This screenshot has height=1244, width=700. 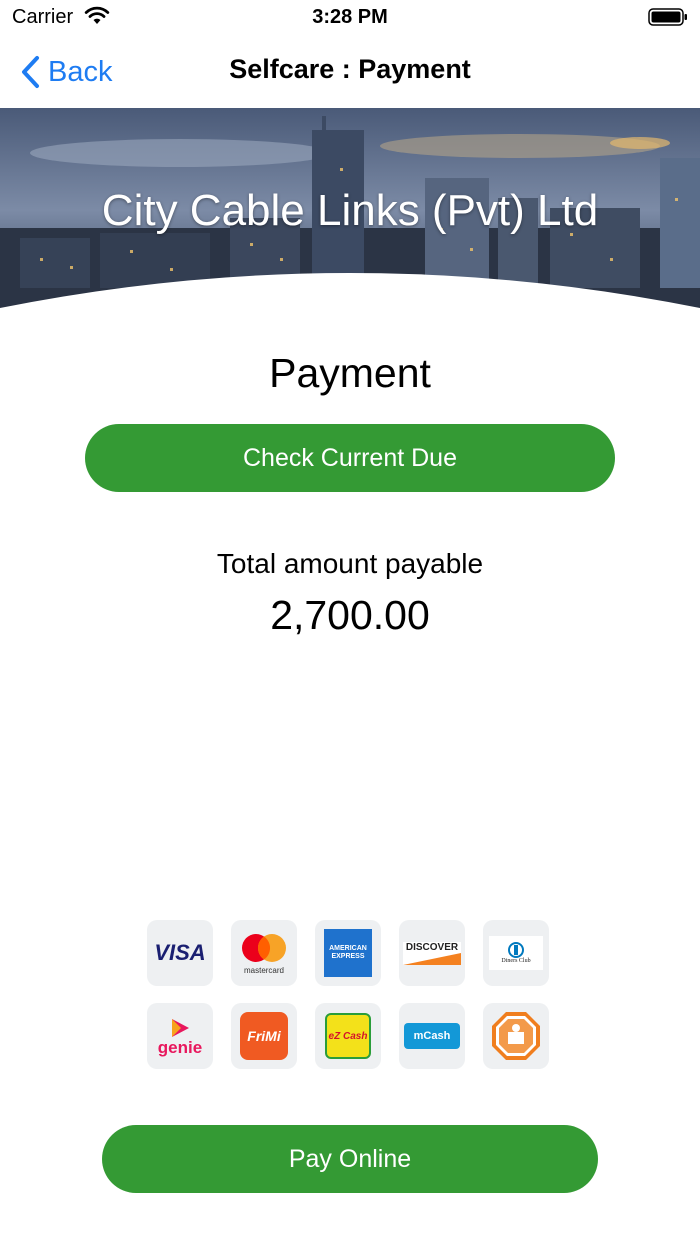 What do you see at coordinates (350, 458) in the screenshot?
I see `check-current-due-button: Check Current Due` at bounding box center [350, 458].